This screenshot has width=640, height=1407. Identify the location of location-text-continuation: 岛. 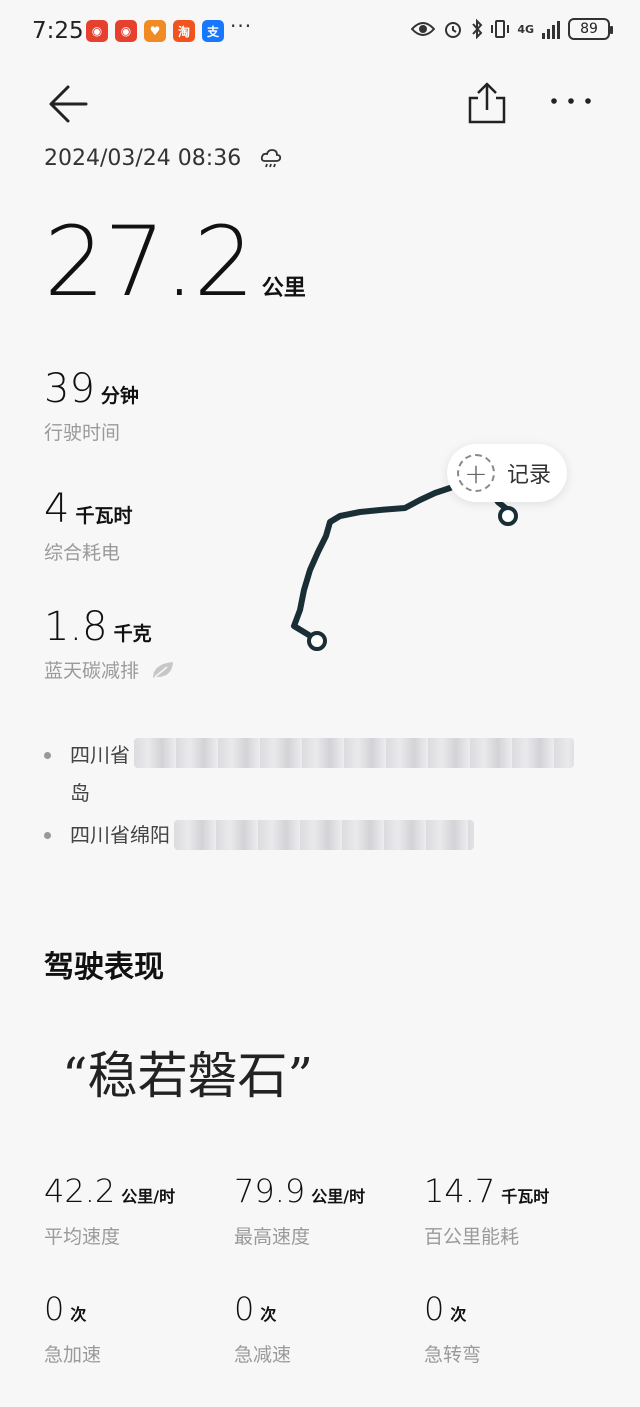
(80, 793).